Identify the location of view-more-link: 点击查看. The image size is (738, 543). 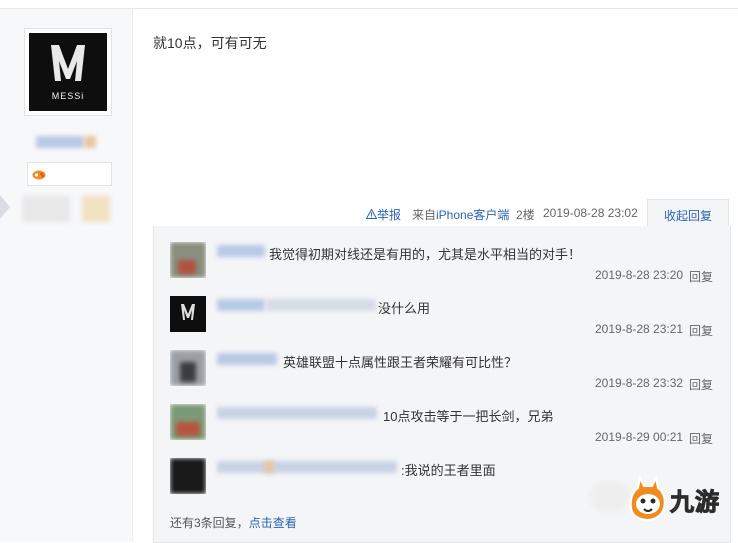
(273, 523).